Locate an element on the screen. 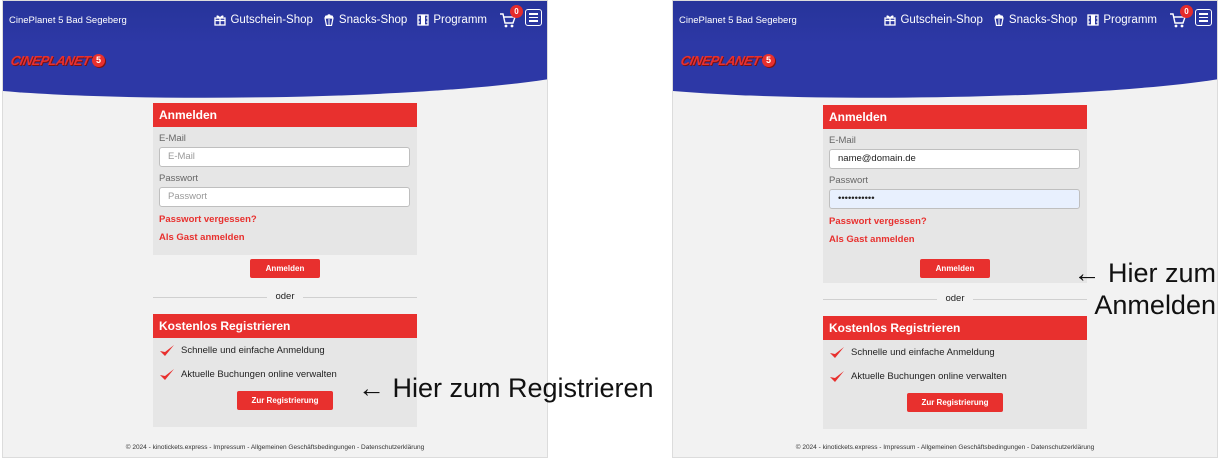  annotation-login-hint: ← Hier zum Anmelden is located at coordinates (1132, 289).